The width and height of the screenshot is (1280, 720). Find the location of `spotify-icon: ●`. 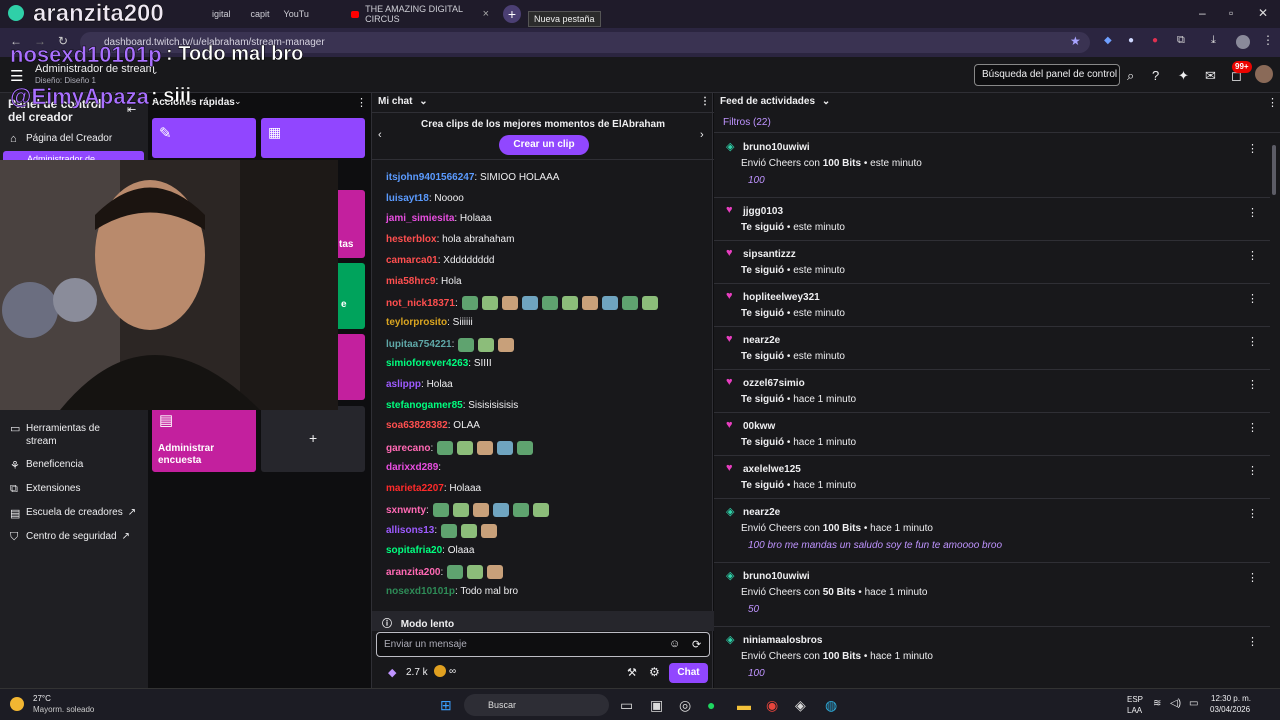

spotify-icon: ● is located at coordinates (711, 705).